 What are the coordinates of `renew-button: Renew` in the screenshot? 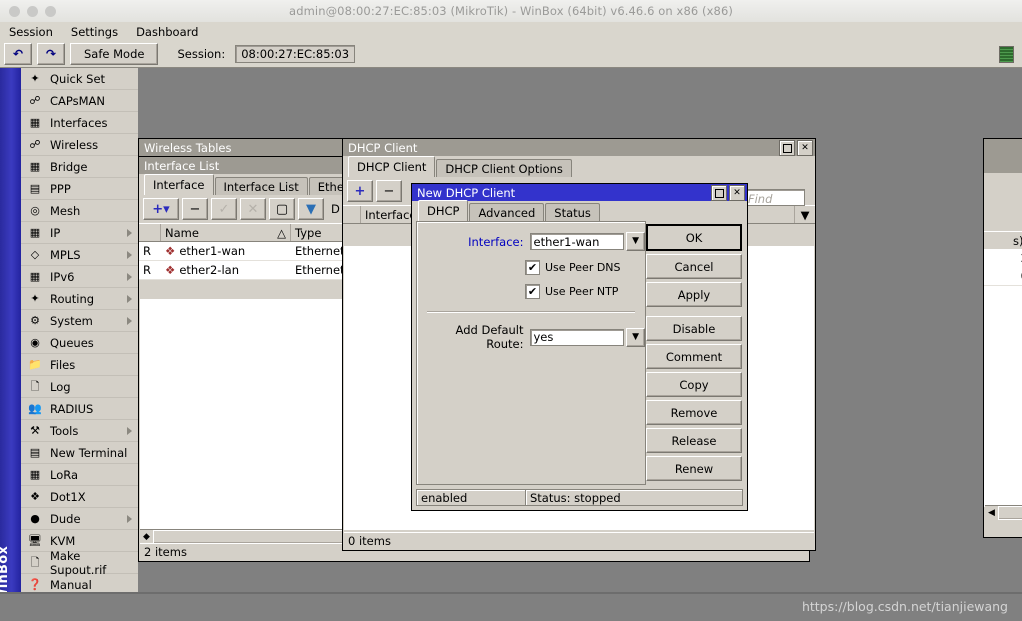 It's located at (694, 468).